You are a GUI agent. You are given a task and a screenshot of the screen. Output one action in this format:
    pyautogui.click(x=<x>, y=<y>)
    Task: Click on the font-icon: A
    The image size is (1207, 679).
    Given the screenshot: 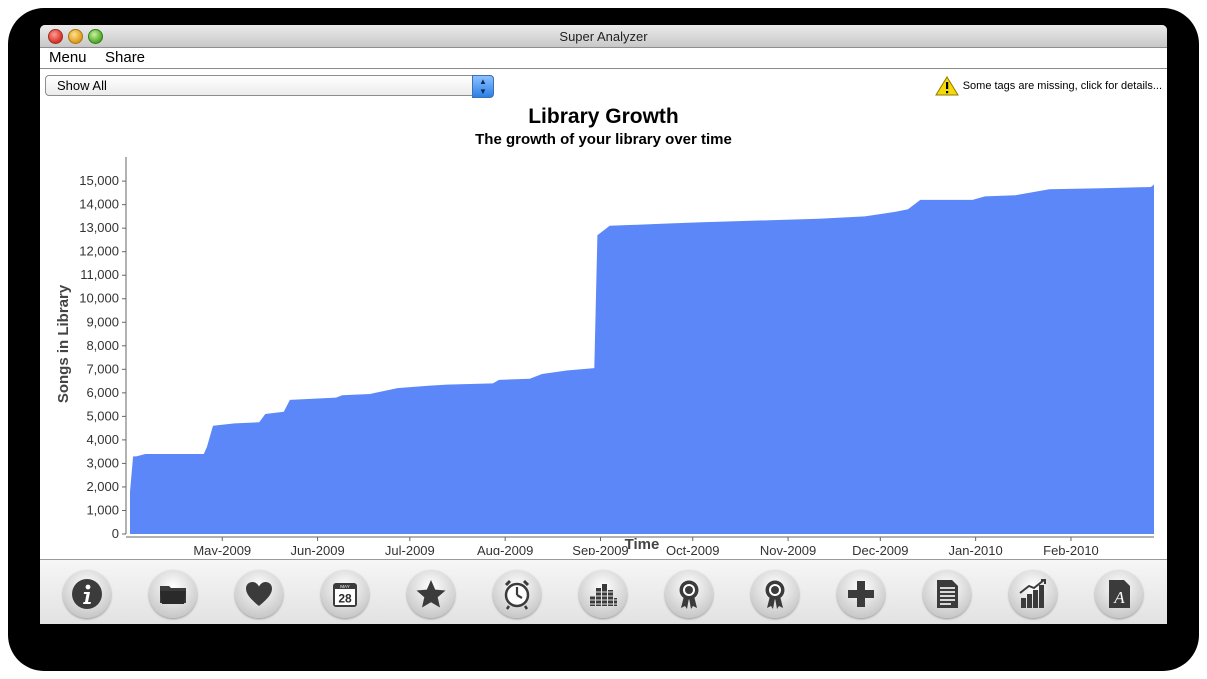 What is the action you would take?
    pyautogui.click(x=1119, y=594)
    